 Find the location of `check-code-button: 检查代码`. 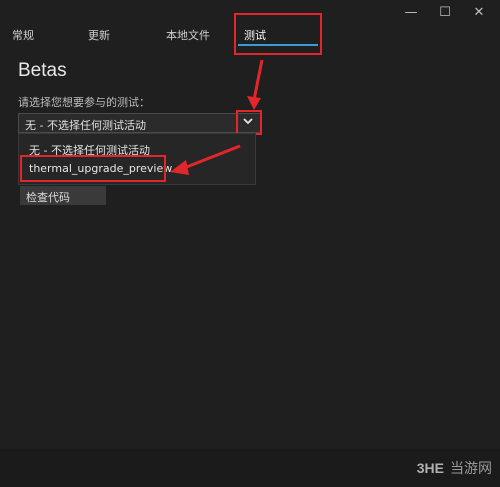

check-code-button: 检查代码 is located at coordinates (63, 195).